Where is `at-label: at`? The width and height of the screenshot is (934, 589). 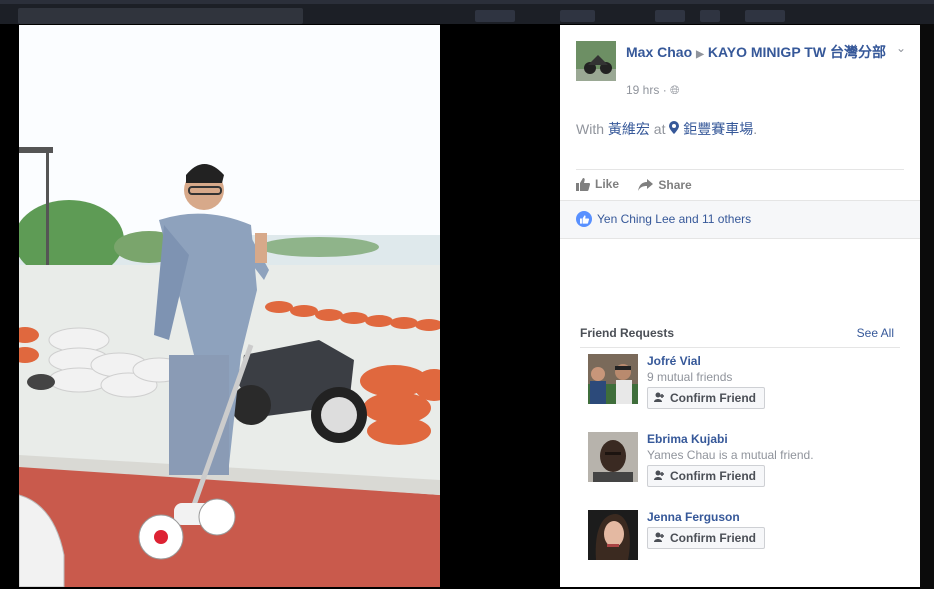
at-label: at is located at coordinates (659, 129).